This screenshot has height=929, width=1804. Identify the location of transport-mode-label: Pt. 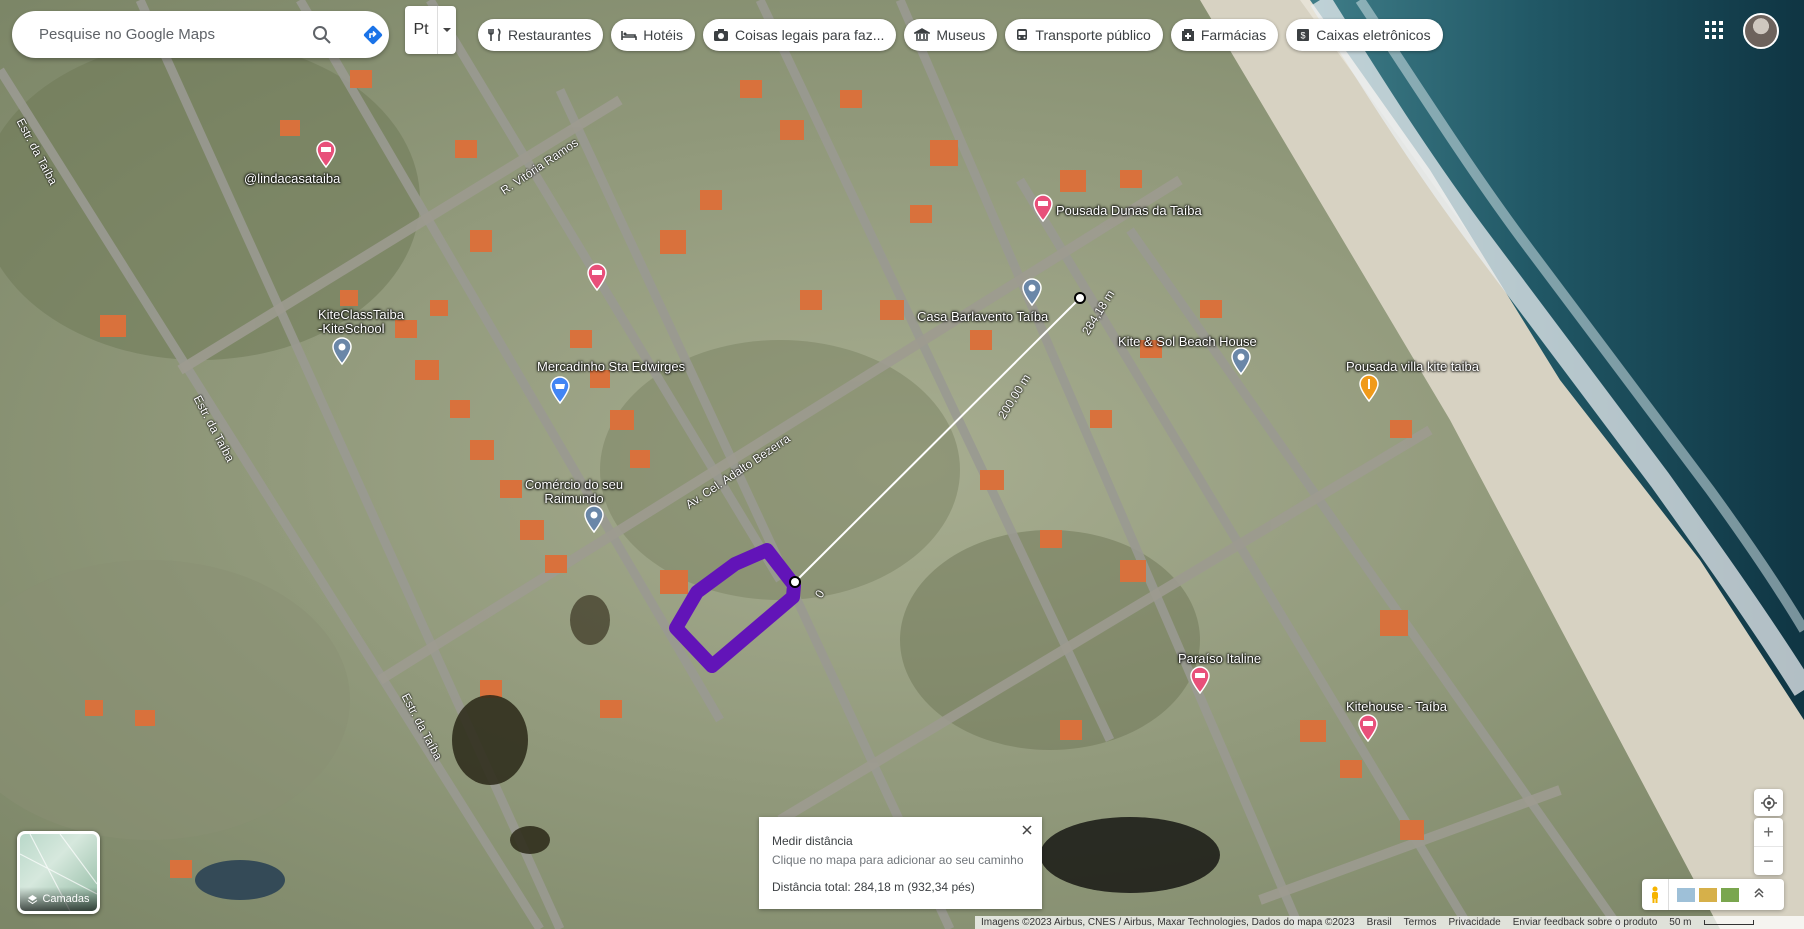
(421, 30).